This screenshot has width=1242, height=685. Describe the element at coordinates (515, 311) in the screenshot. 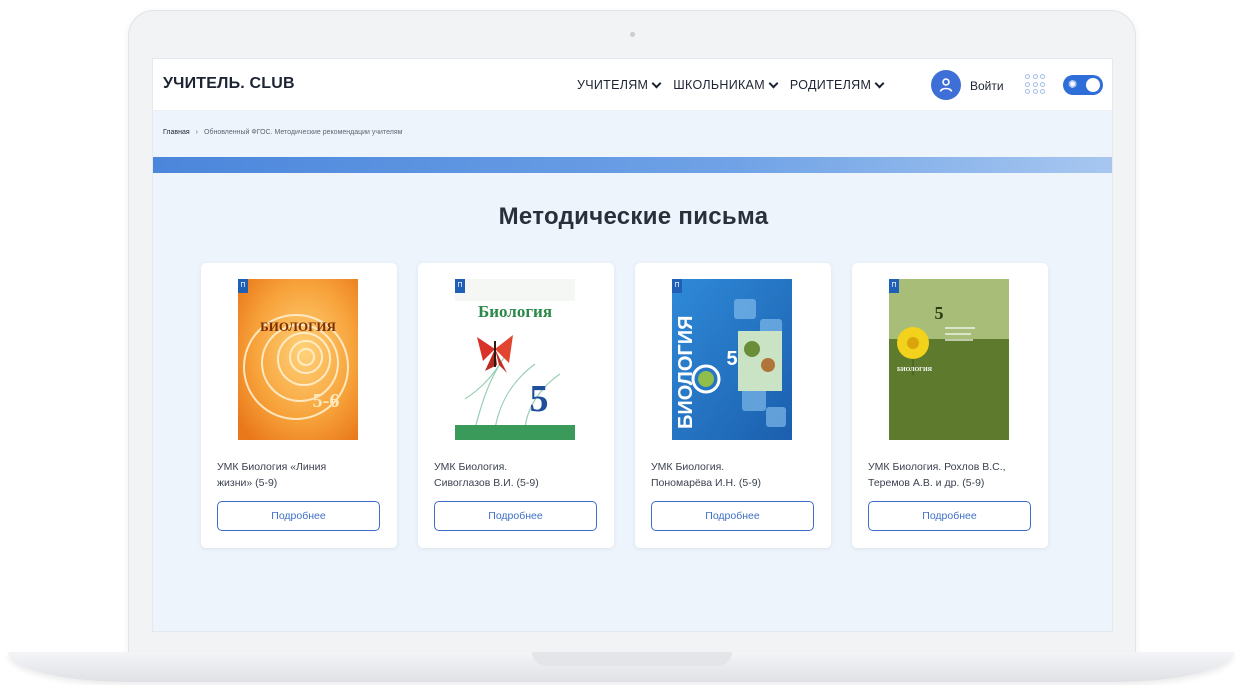

I see `svg-text: Биология` at that location.